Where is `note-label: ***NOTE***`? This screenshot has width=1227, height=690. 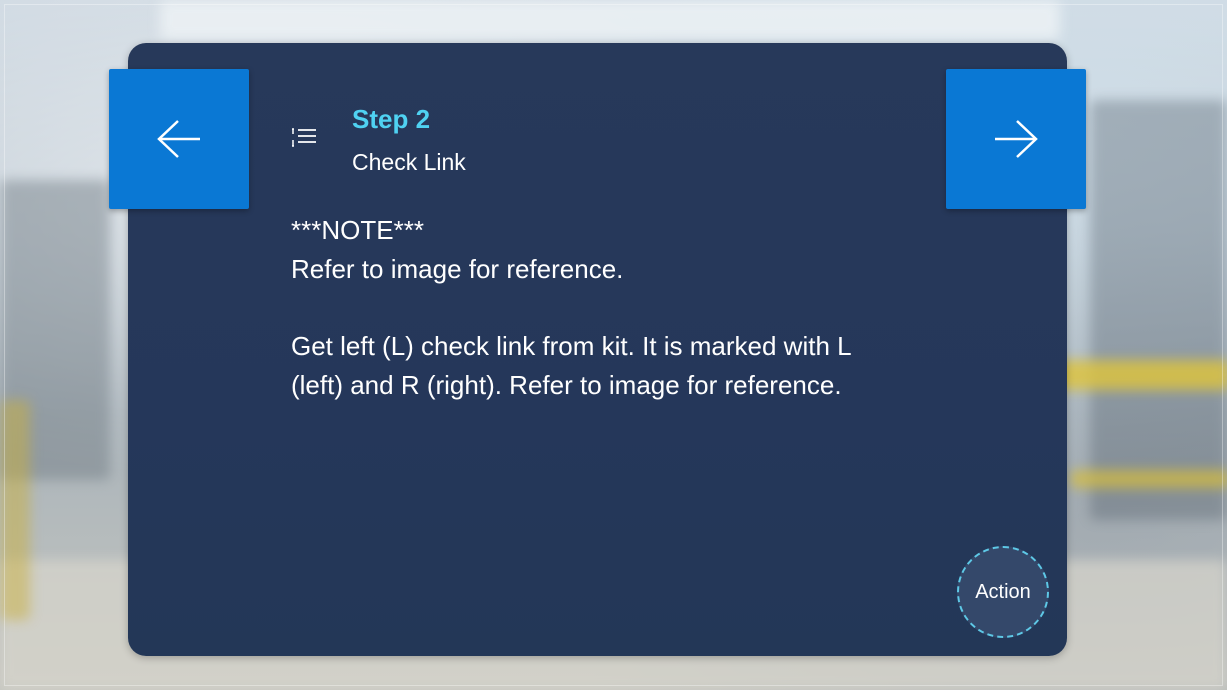
note-label: ***NOTE*** is located at coordinates (357, 230).